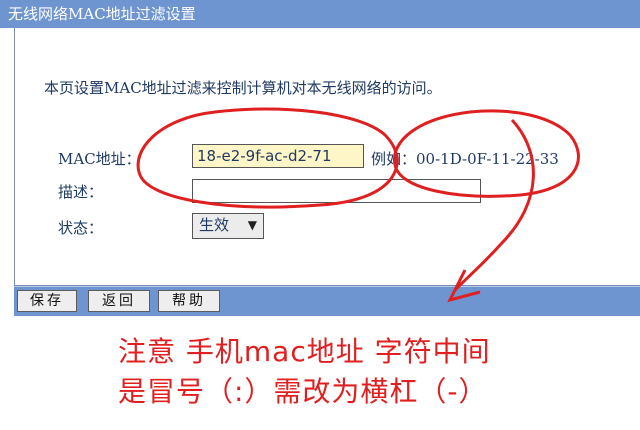 The width and height of the screenshot is (640, 430). I want to click on mac-label: MAC地址：, so click(99, 159).